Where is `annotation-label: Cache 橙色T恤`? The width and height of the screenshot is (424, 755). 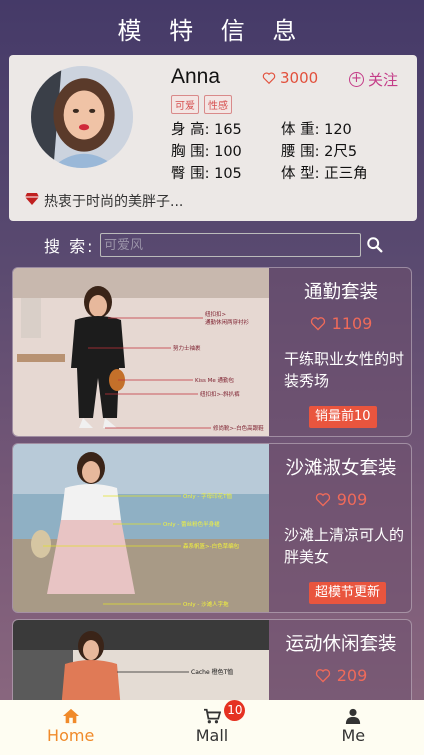
annotation-label: Cache 橙色T恤 is located at coordinates (212, 672).